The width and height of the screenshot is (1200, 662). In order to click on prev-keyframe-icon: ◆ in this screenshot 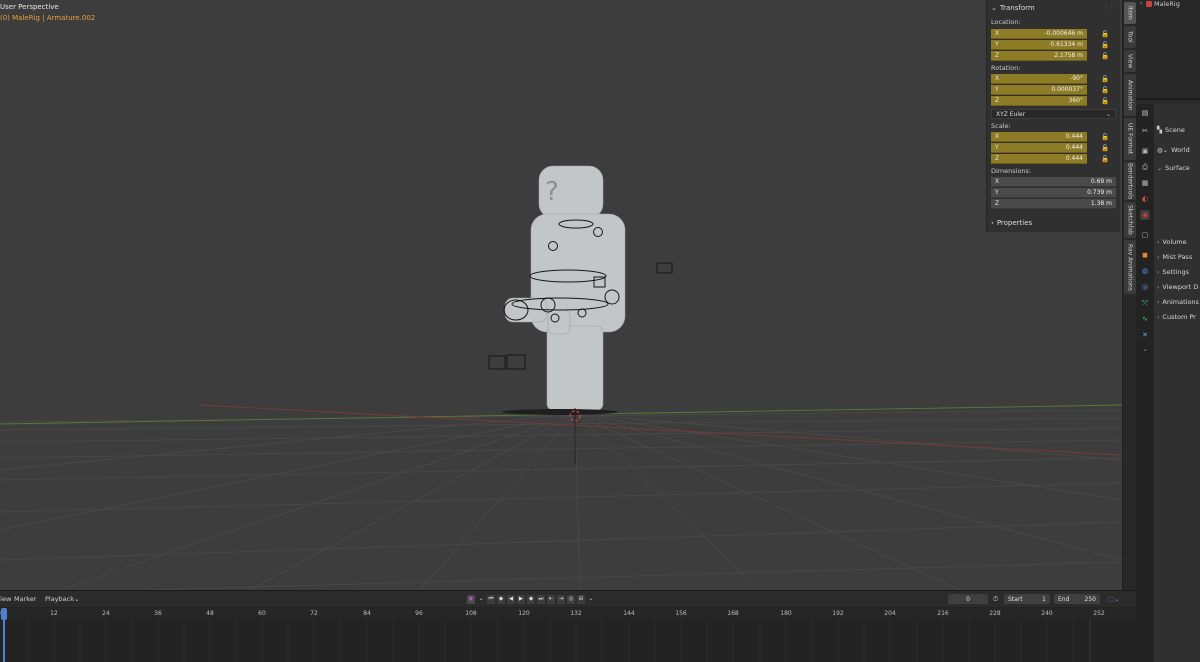, I will do `click(501, 599)`.